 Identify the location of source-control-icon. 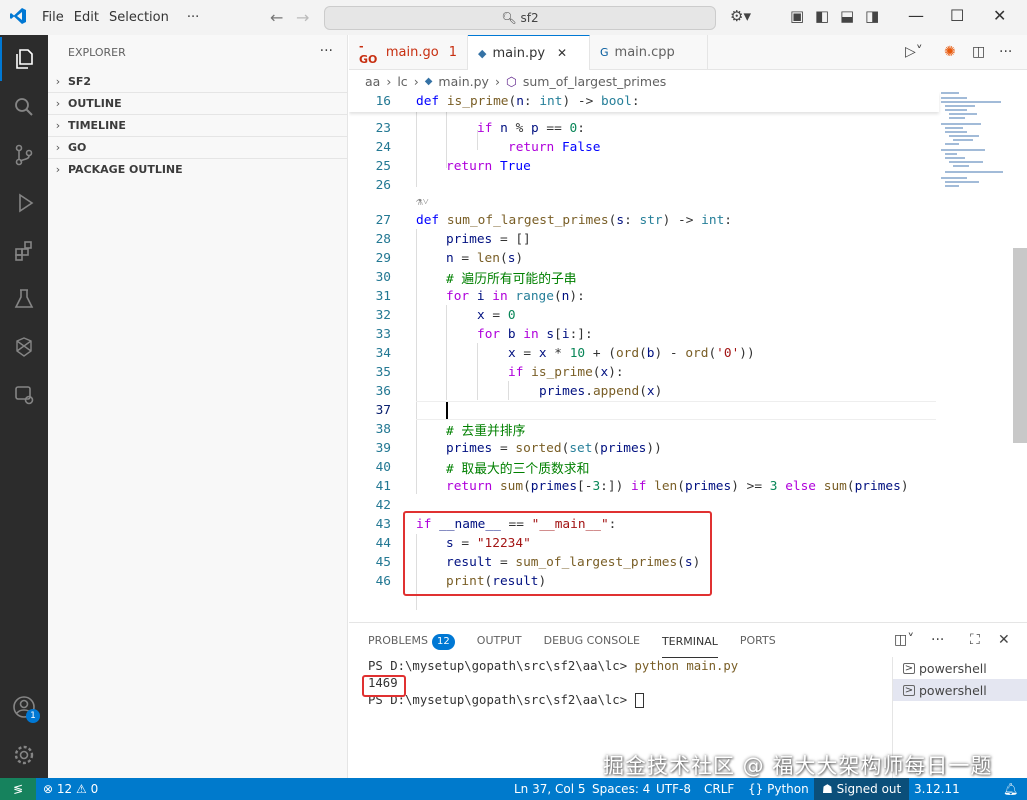
(24, 155).